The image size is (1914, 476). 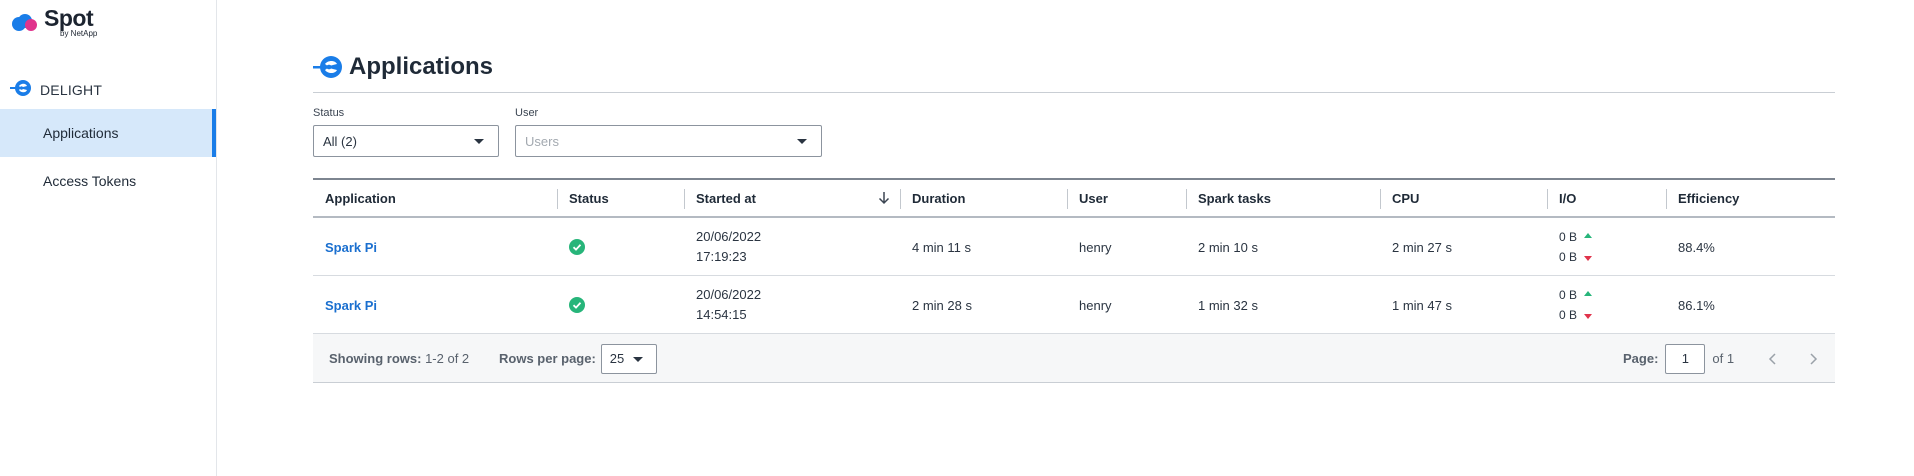 What do you see at coordinates (1399, 198) in the screenshot?
I see `column-header-cpu: CPU` at bounding box center [1399, 198].